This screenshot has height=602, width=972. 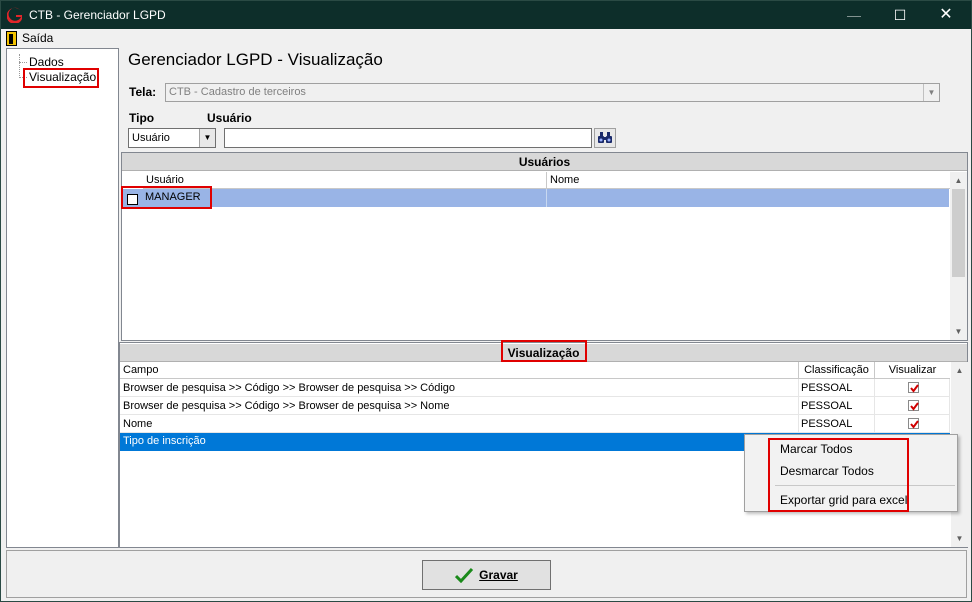 What do you see at coordinates (142, 118) in the screenshot?
I see `tipo-label: Tipo` at bounding box center [142, 118].